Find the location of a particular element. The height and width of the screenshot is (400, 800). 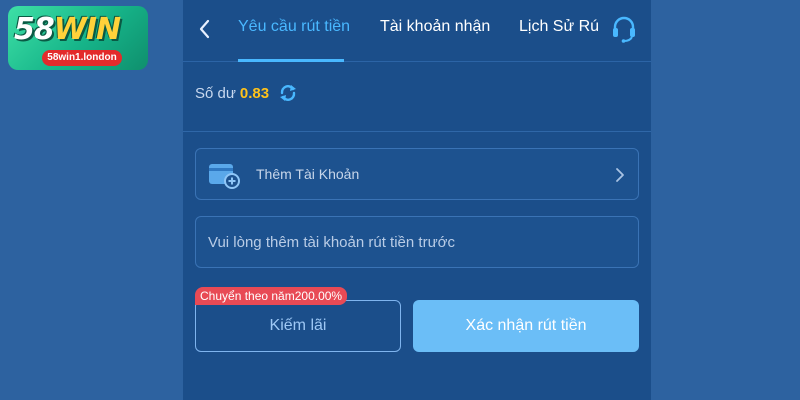

tab-history: Lịch Sử Rú is located at coordinates (559, 27).